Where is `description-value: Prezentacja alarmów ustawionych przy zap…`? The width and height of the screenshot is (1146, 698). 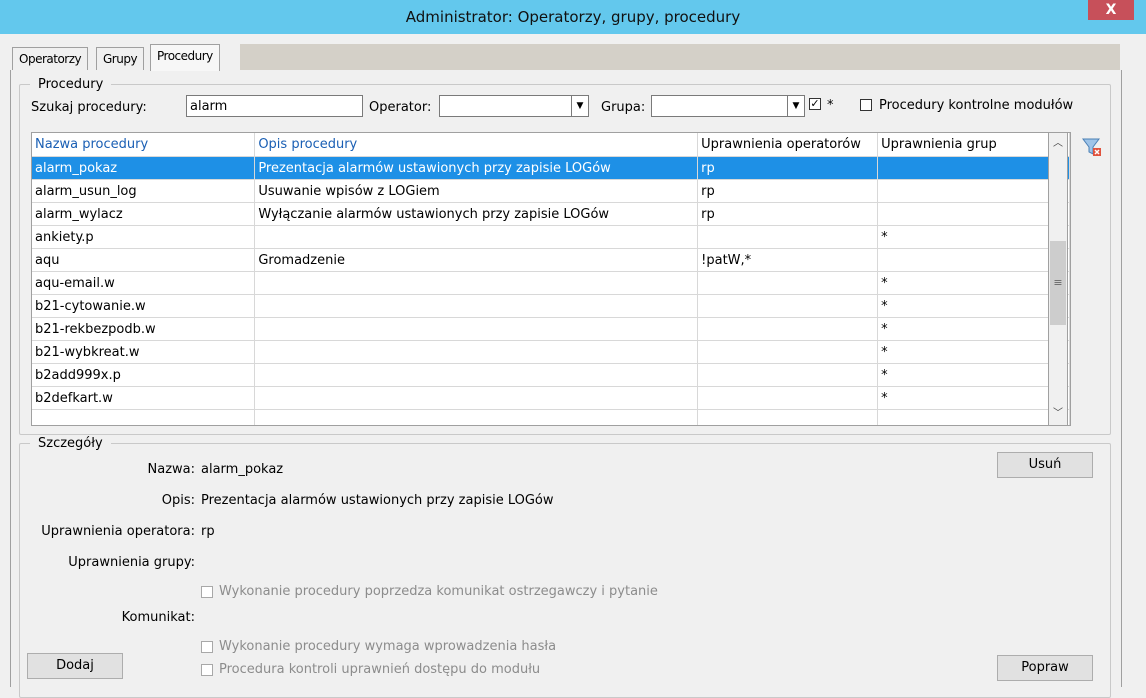 description-value: Prezentacja alarmów ustawionych przy zap… is located at coordinates (377, 500).